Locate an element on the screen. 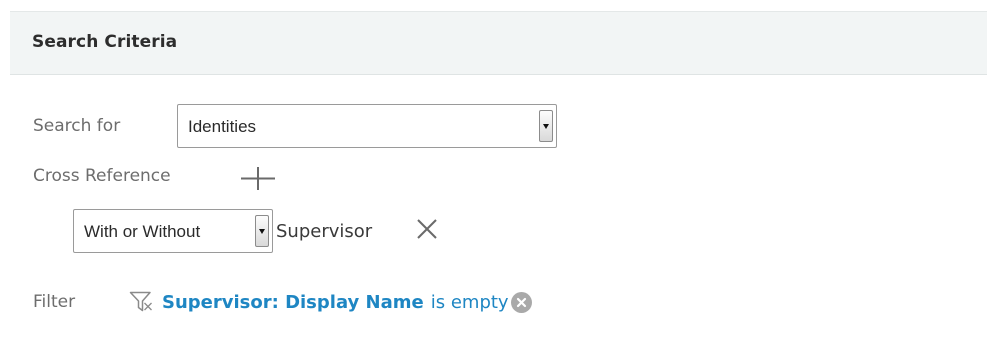  search-for-label: Search for is located at coordinates (77, 126).